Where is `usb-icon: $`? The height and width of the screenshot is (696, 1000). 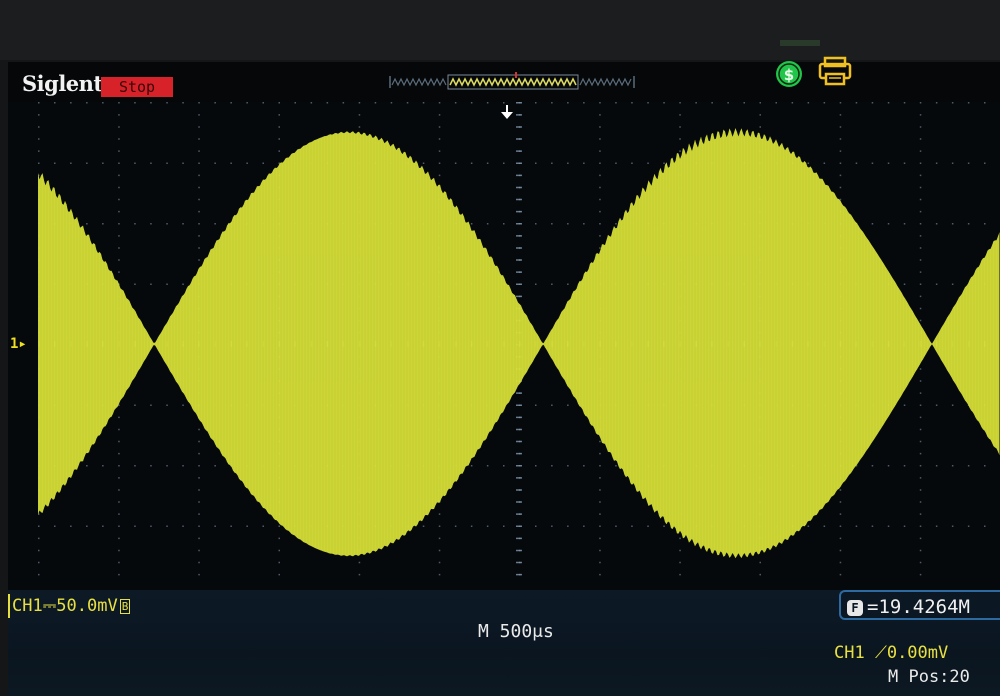
usb-icon: $ is located at coordinates (789, 74).